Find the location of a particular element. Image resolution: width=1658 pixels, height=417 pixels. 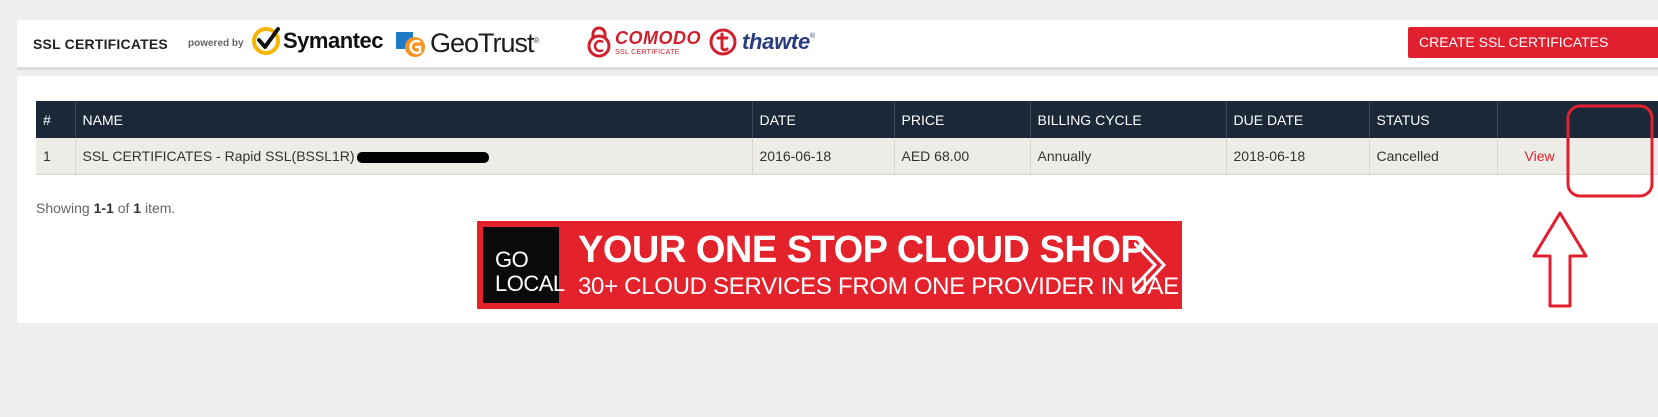

column-header-actions is located at coordinates (1577, 119).